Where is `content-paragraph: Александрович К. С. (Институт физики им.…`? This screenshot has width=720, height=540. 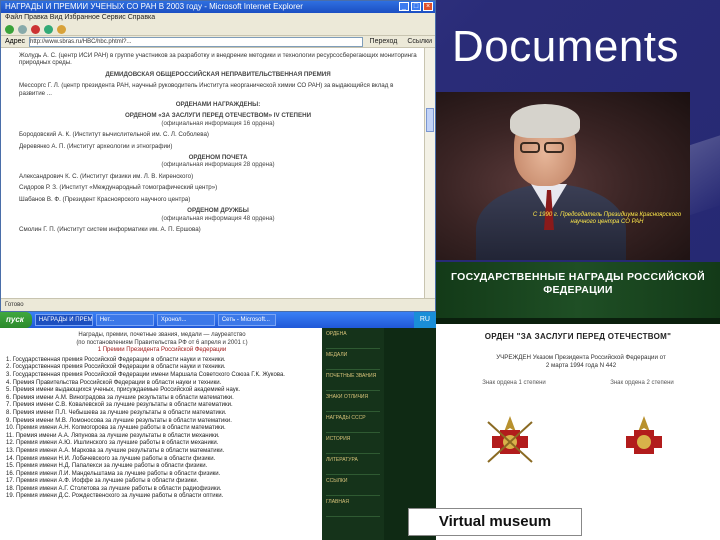
content-paragraph: Александрович К. С. (Институт физики им.… is located at coordinates (106, 176).